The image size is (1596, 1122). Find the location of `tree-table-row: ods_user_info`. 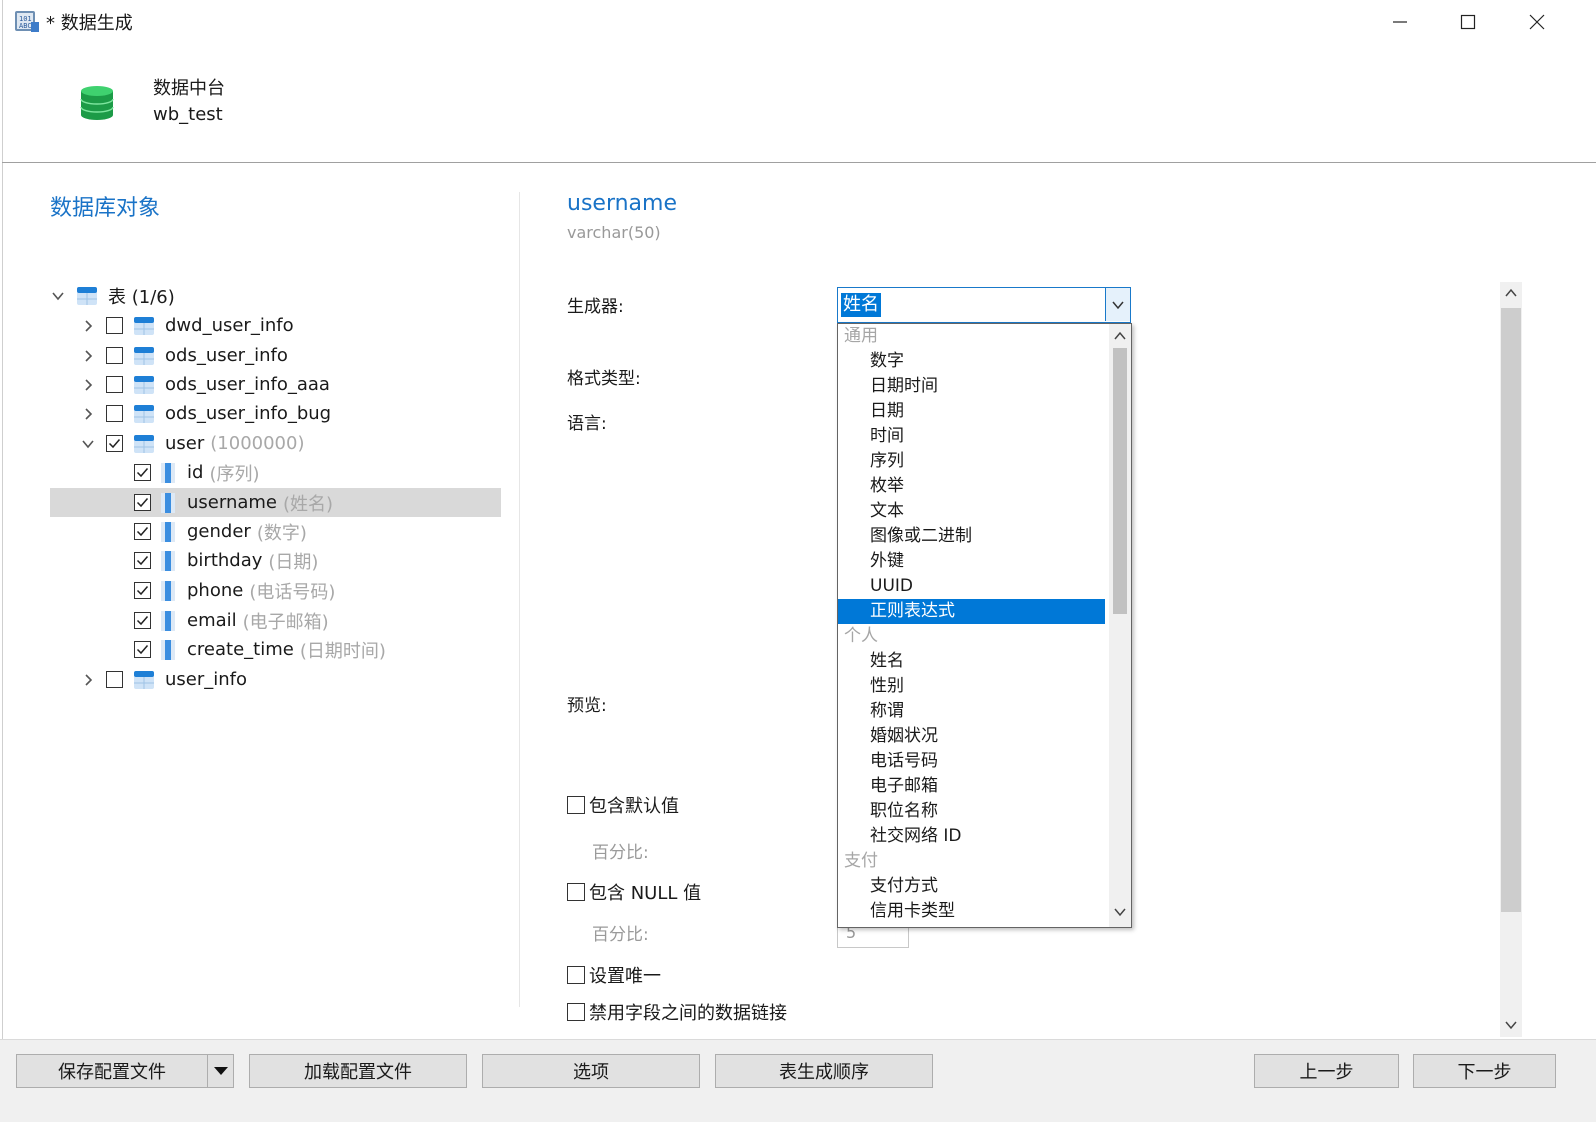

tree-table-row: ods_user_info is located at coordinates (275, 355).